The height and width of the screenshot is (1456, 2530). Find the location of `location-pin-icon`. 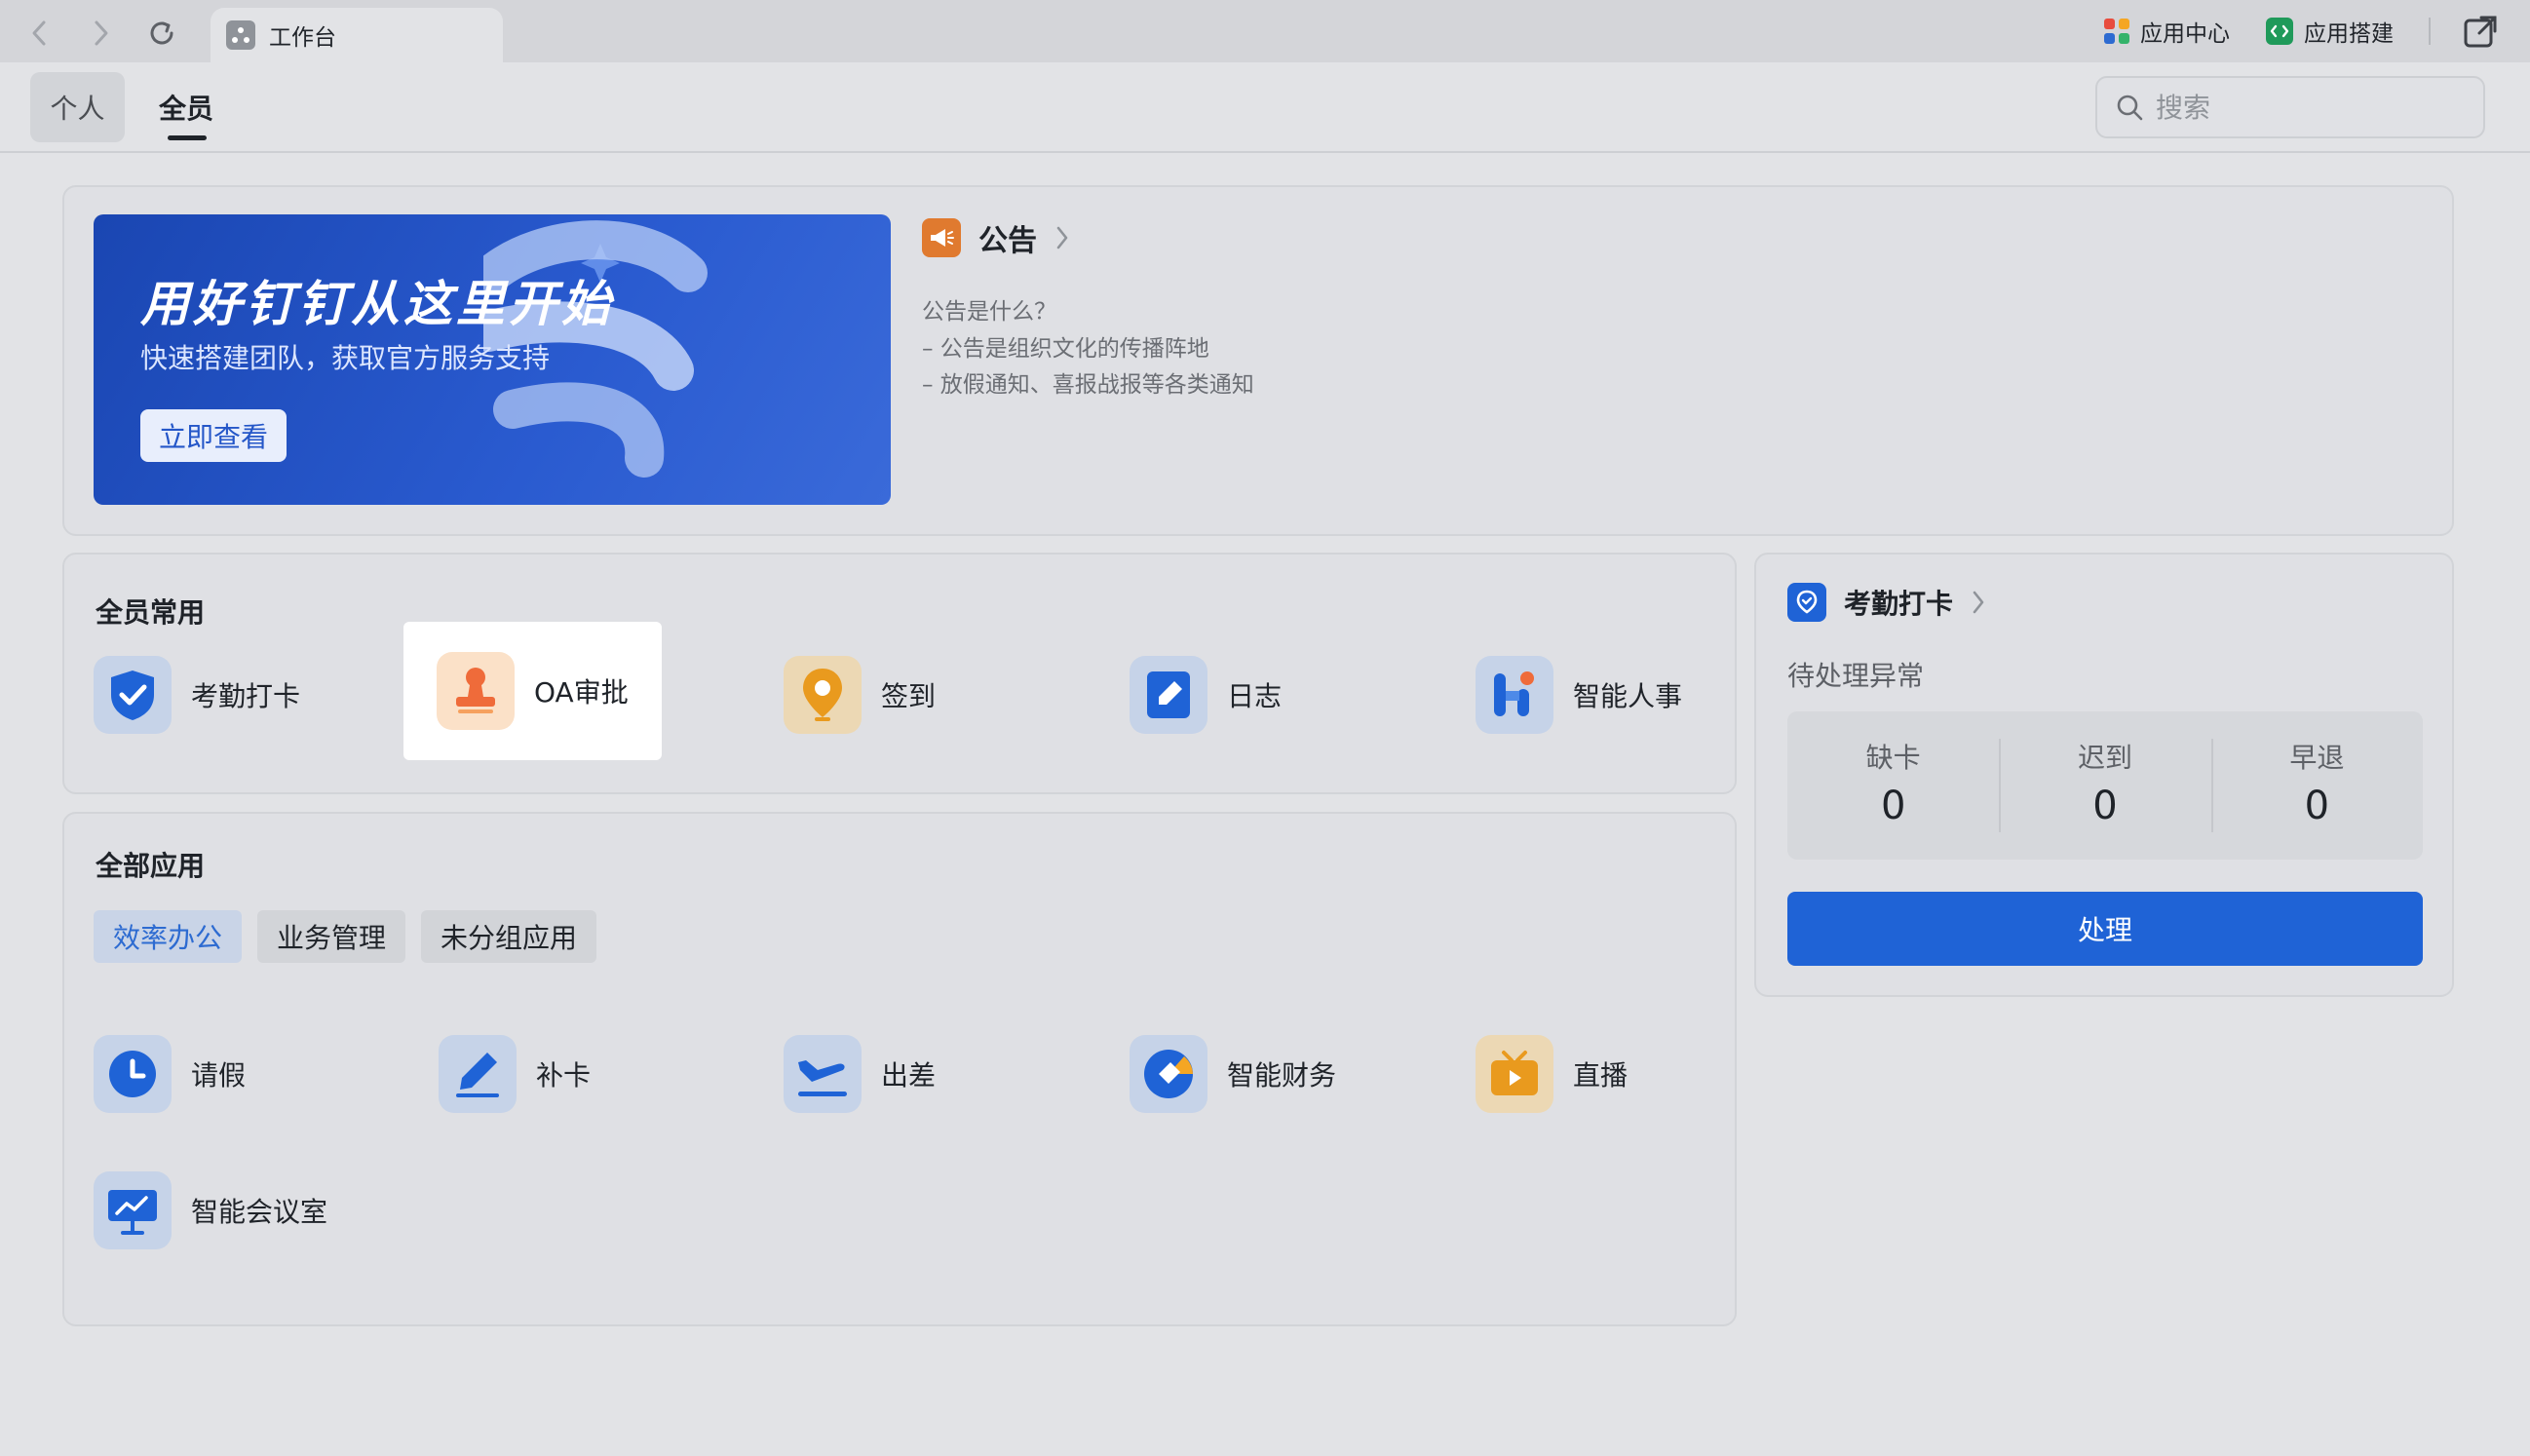

location-pin-icon is located at coordinates (823, 695).